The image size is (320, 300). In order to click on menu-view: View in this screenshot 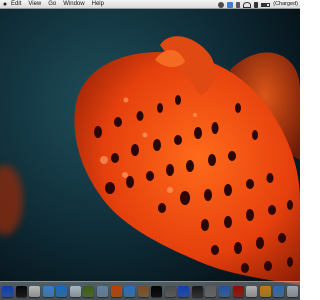, I will do `click(34, 4)`.